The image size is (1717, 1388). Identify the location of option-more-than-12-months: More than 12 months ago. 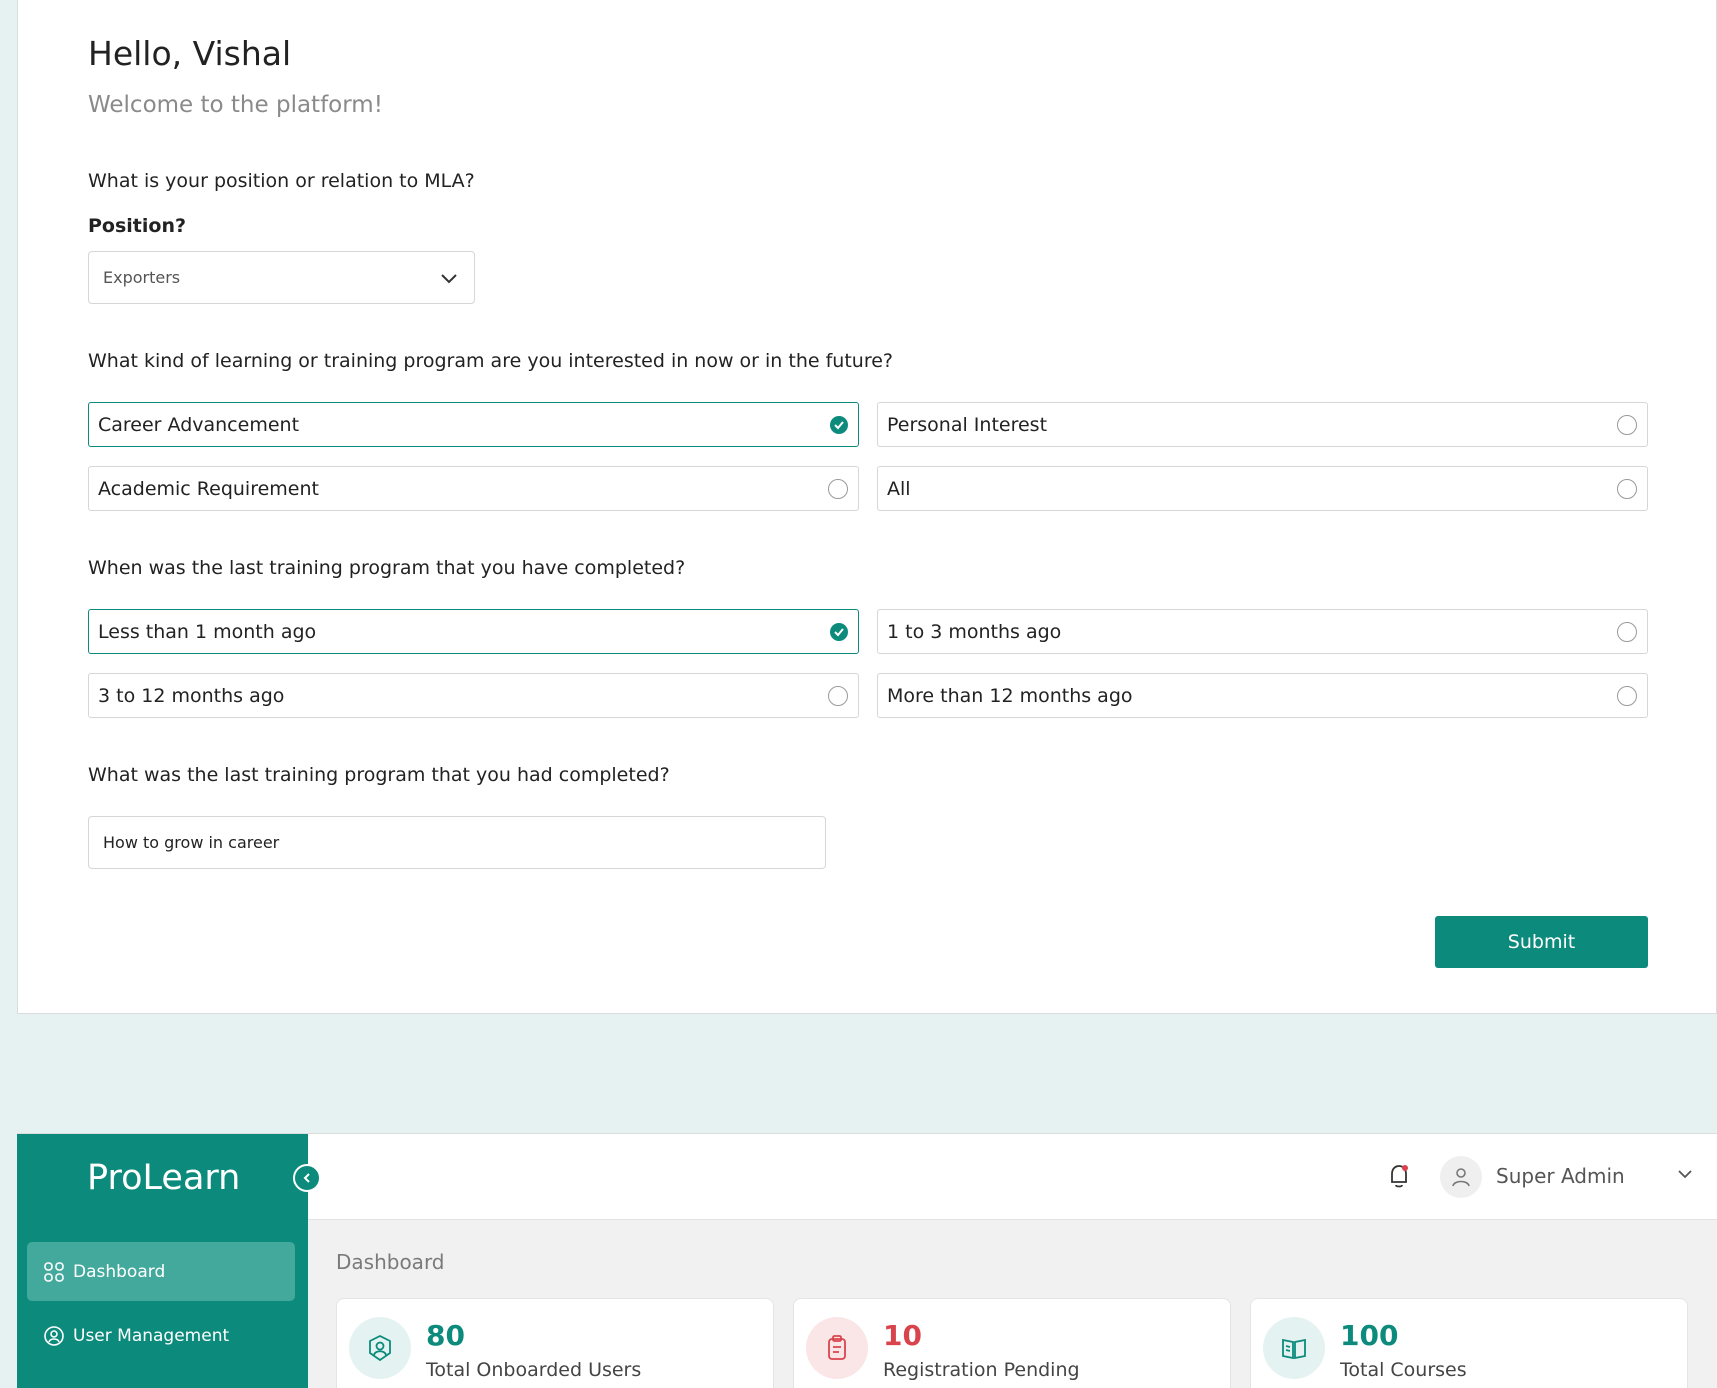
(1262, 695).